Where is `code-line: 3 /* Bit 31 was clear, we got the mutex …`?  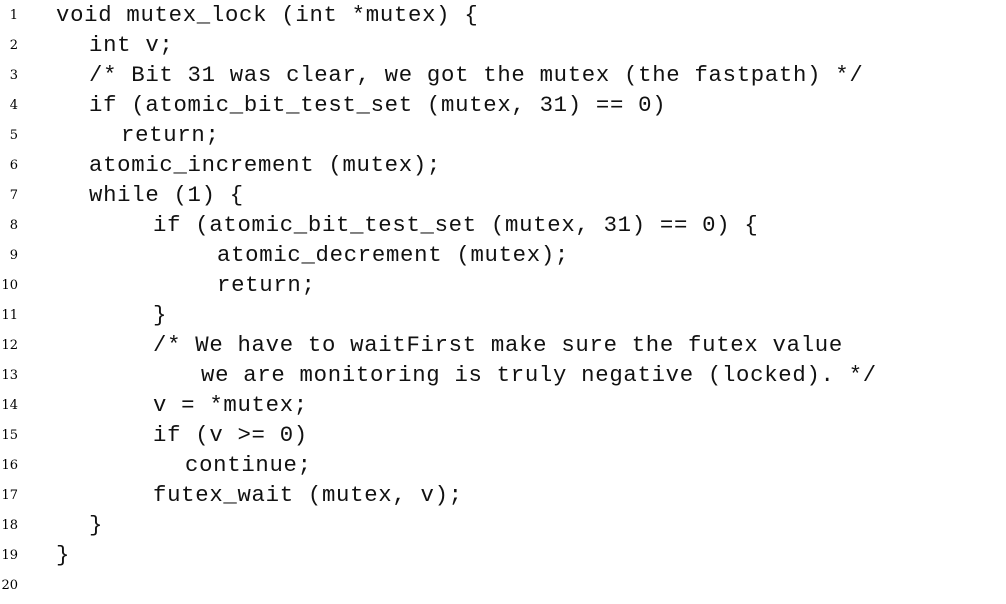 code-line: 3 /* Bit 31 was clear, we got the mutex … is located at coordinates (503, 75).